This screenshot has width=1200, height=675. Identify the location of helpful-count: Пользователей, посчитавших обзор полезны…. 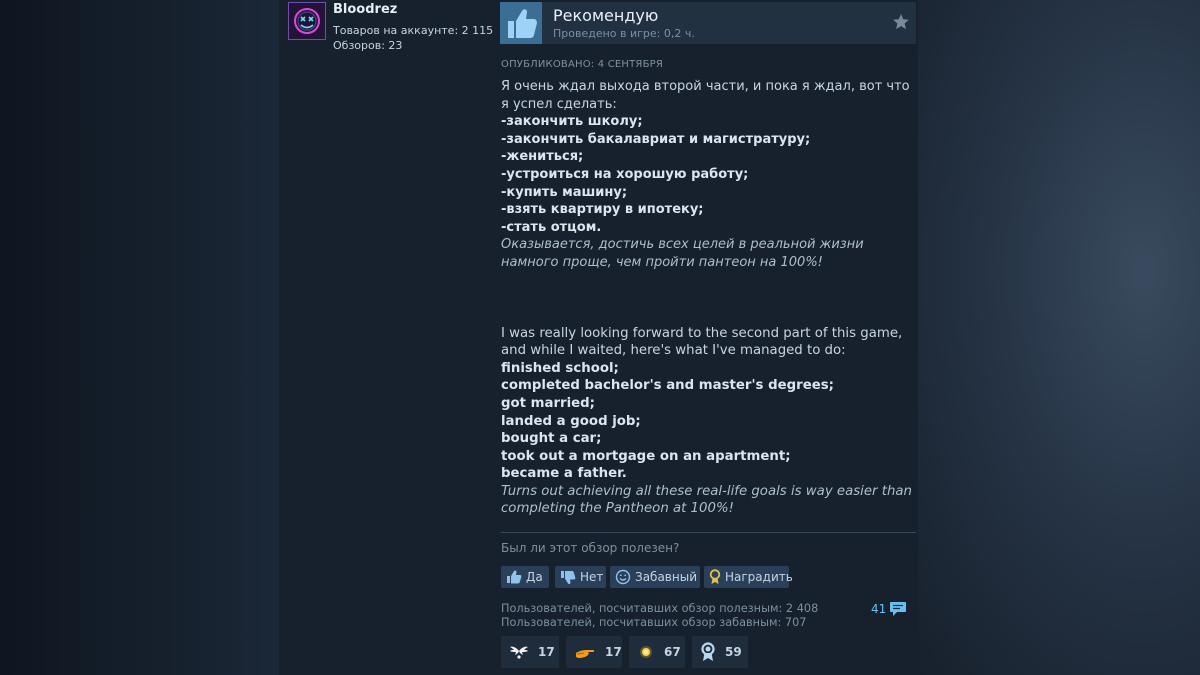
(660, 608).